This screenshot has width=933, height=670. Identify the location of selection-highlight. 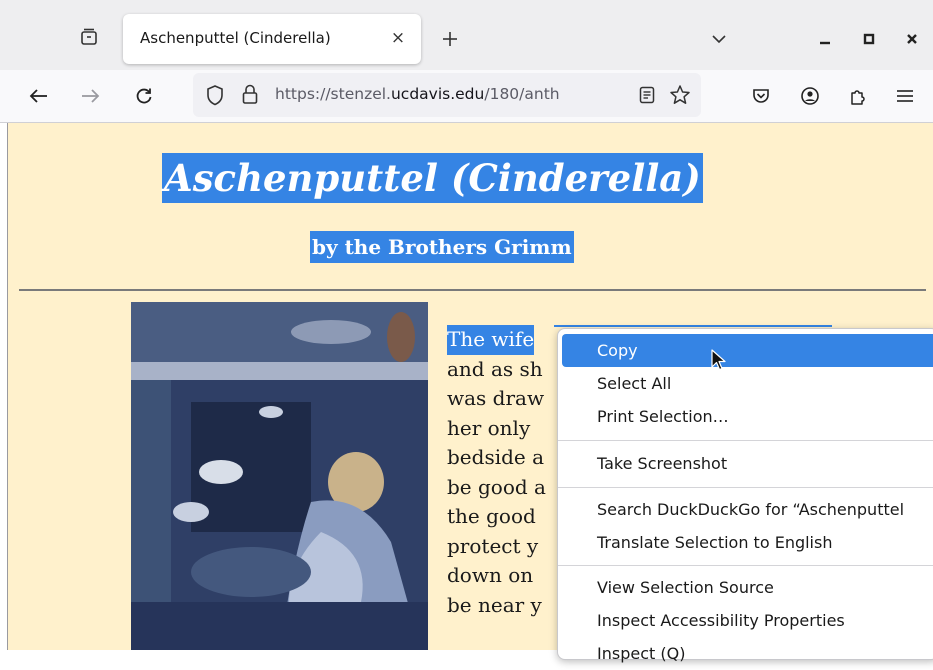
(693, 326).